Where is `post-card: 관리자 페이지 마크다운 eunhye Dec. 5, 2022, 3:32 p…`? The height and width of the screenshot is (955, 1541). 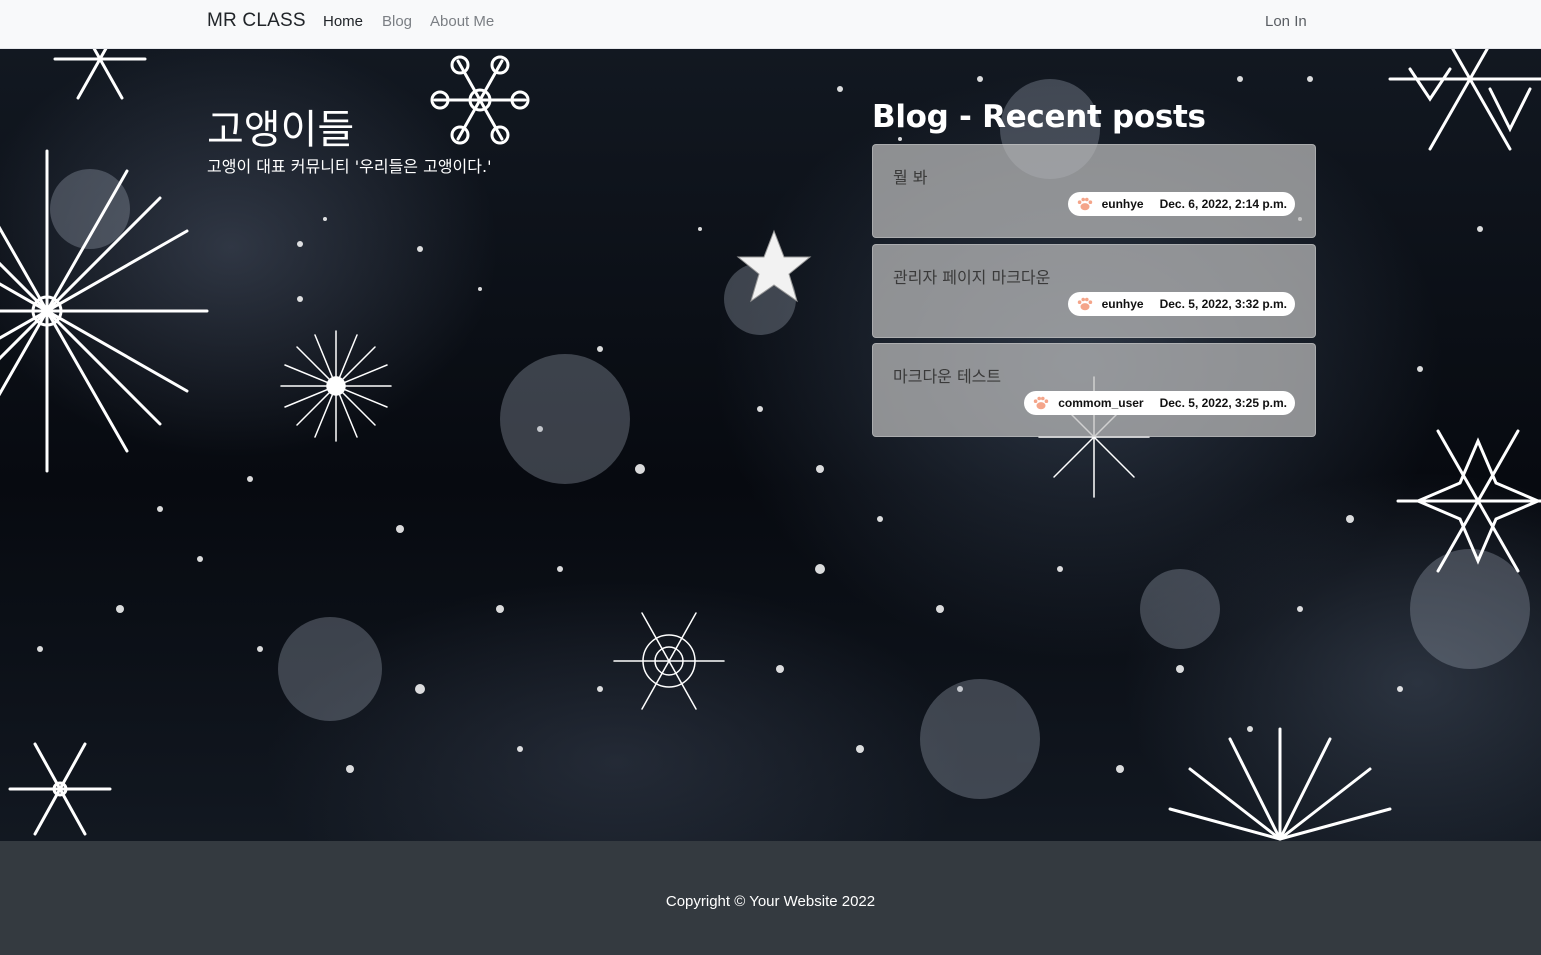
post-card: 관리자 페이지 마크다운 eunhye Dec. 5, 2022, 3:32 p… is located at coordinates (1094, 291).